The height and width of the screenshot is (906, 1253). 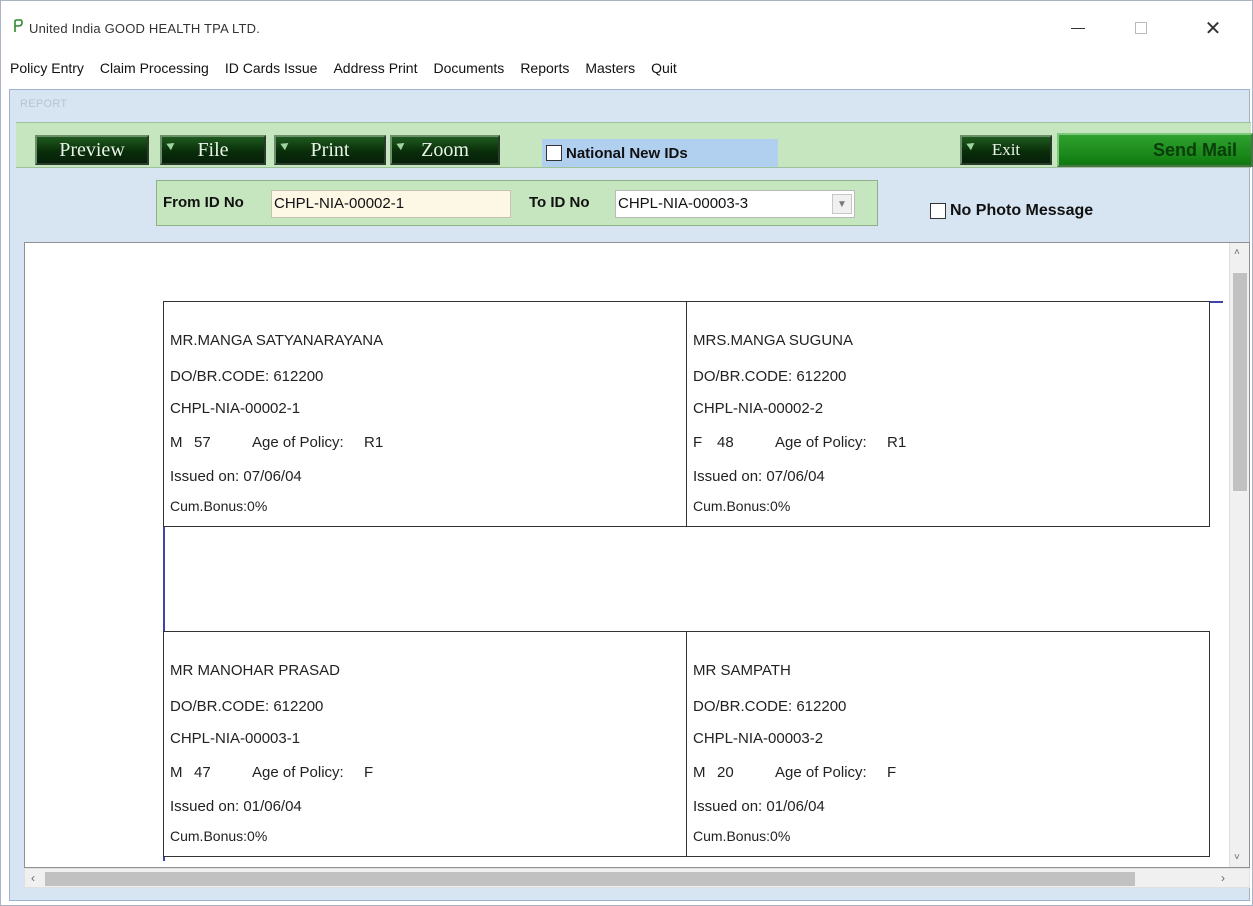 I want to click on app-icon, so click(x=18, y=25).